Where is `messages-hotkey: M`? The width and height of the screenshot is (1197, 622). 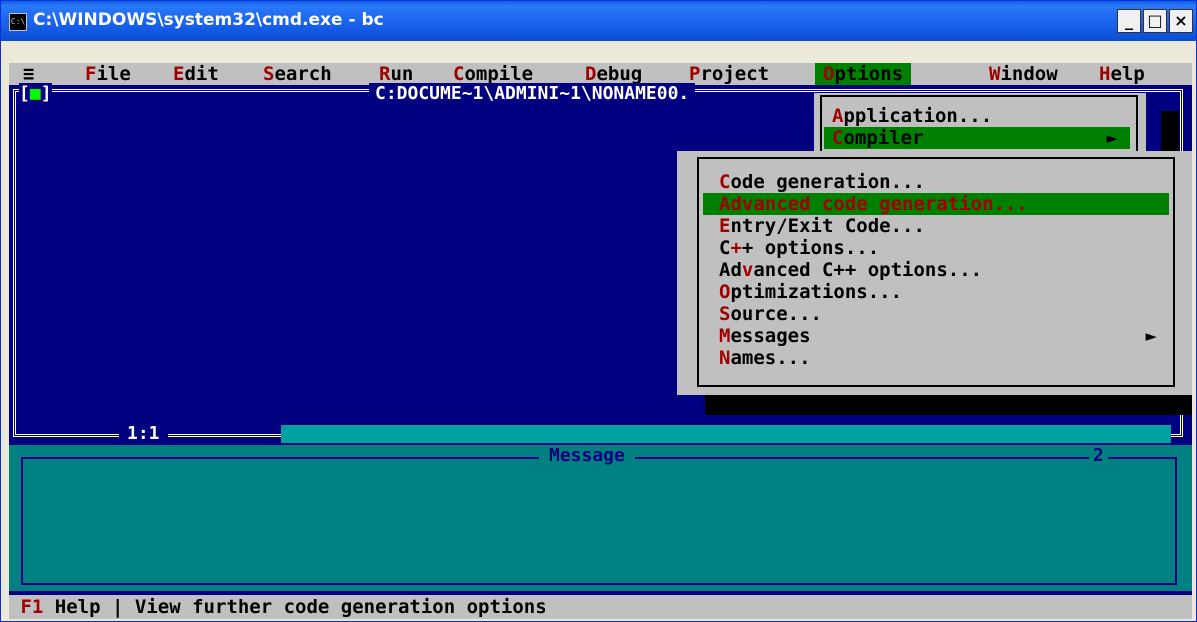
messages-hotkey: M is located at coordinates (725, 336).